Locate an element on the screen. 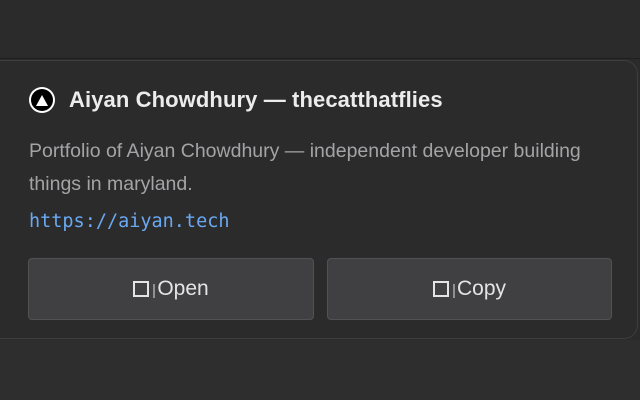  open-button-label: Open is located at coordinates (183, 288).